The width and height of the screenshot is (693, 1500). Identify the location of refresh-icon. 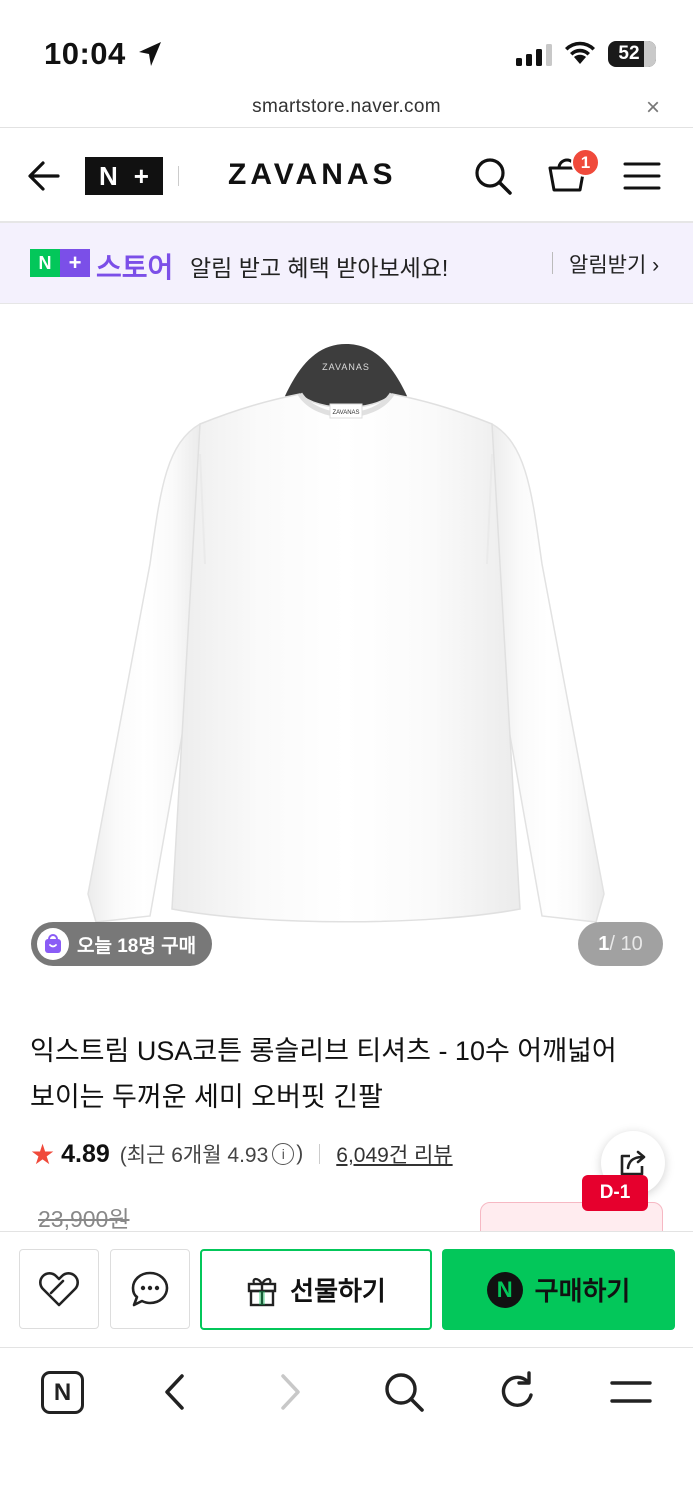
(518, 1392).